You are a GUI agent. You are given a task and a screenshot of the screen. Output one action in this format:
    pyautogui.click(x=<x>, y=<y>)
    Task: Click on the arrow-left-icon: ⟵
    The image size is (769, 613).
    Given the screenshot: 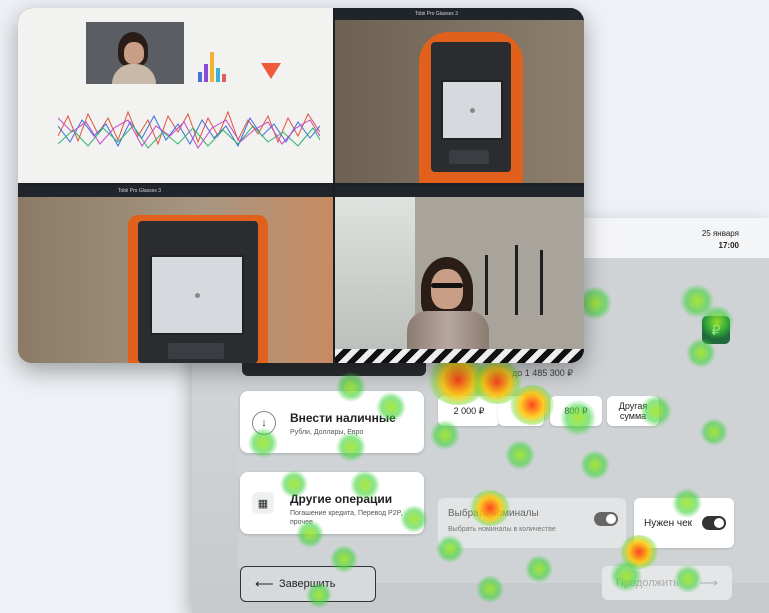 What is the action you would take?
    pyautogui.click(x=264, y=583)
    